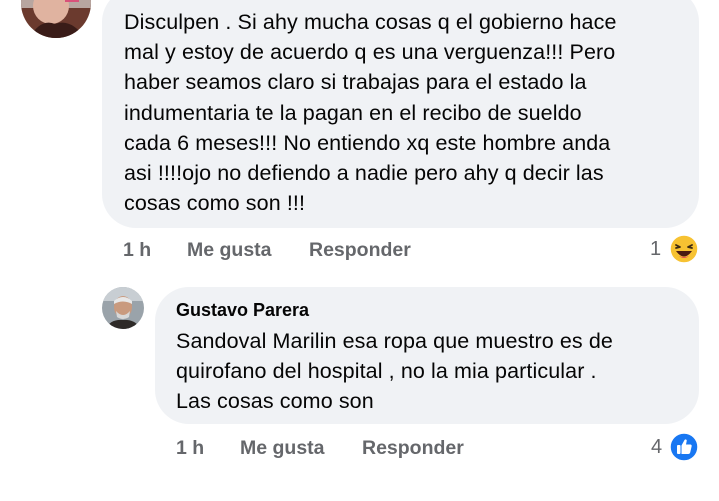 Image resolution: width=719 pixels, height=501 pixels. What do you see at coordinates (359, 450) in the screenshot?
I see `reply-actions: 1 h Me gusta Responder` at bounding box center [359, 450].